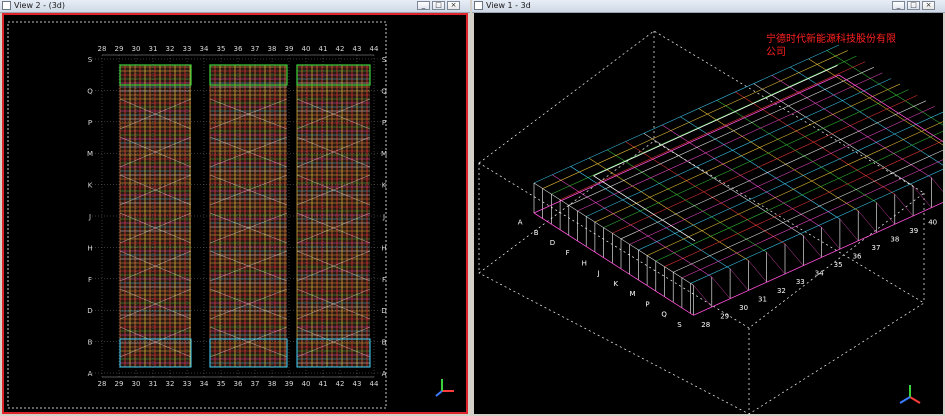 This screenshot has width=945, height=416. Describe the element at coordinates (520, 223) in the screenshot. I see `grid-label-iso: A` at that location.